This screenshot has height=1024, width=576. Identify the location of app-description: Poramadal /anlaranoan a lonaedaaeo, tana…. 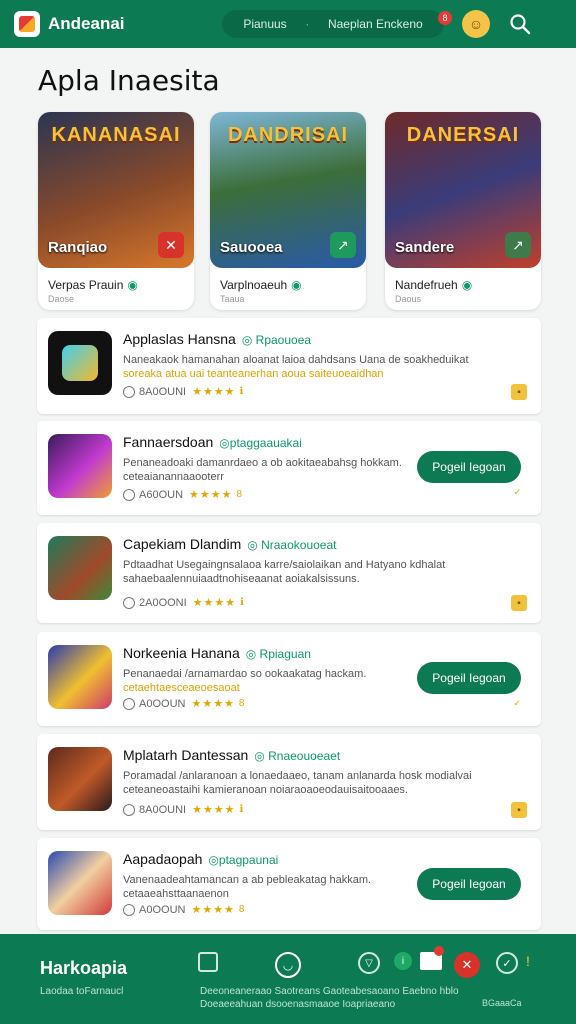
(297, 783).